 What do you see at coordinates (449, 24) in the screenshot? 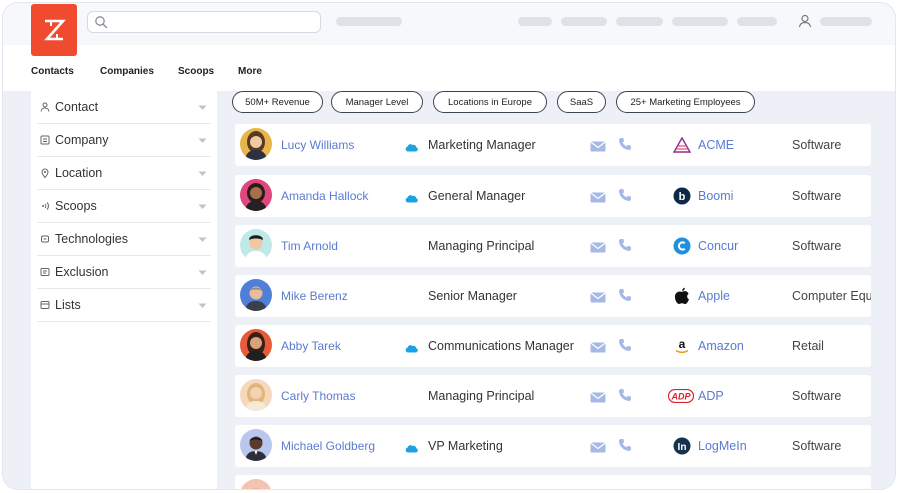
I see `top-bar` at bounding box center [449, 24].